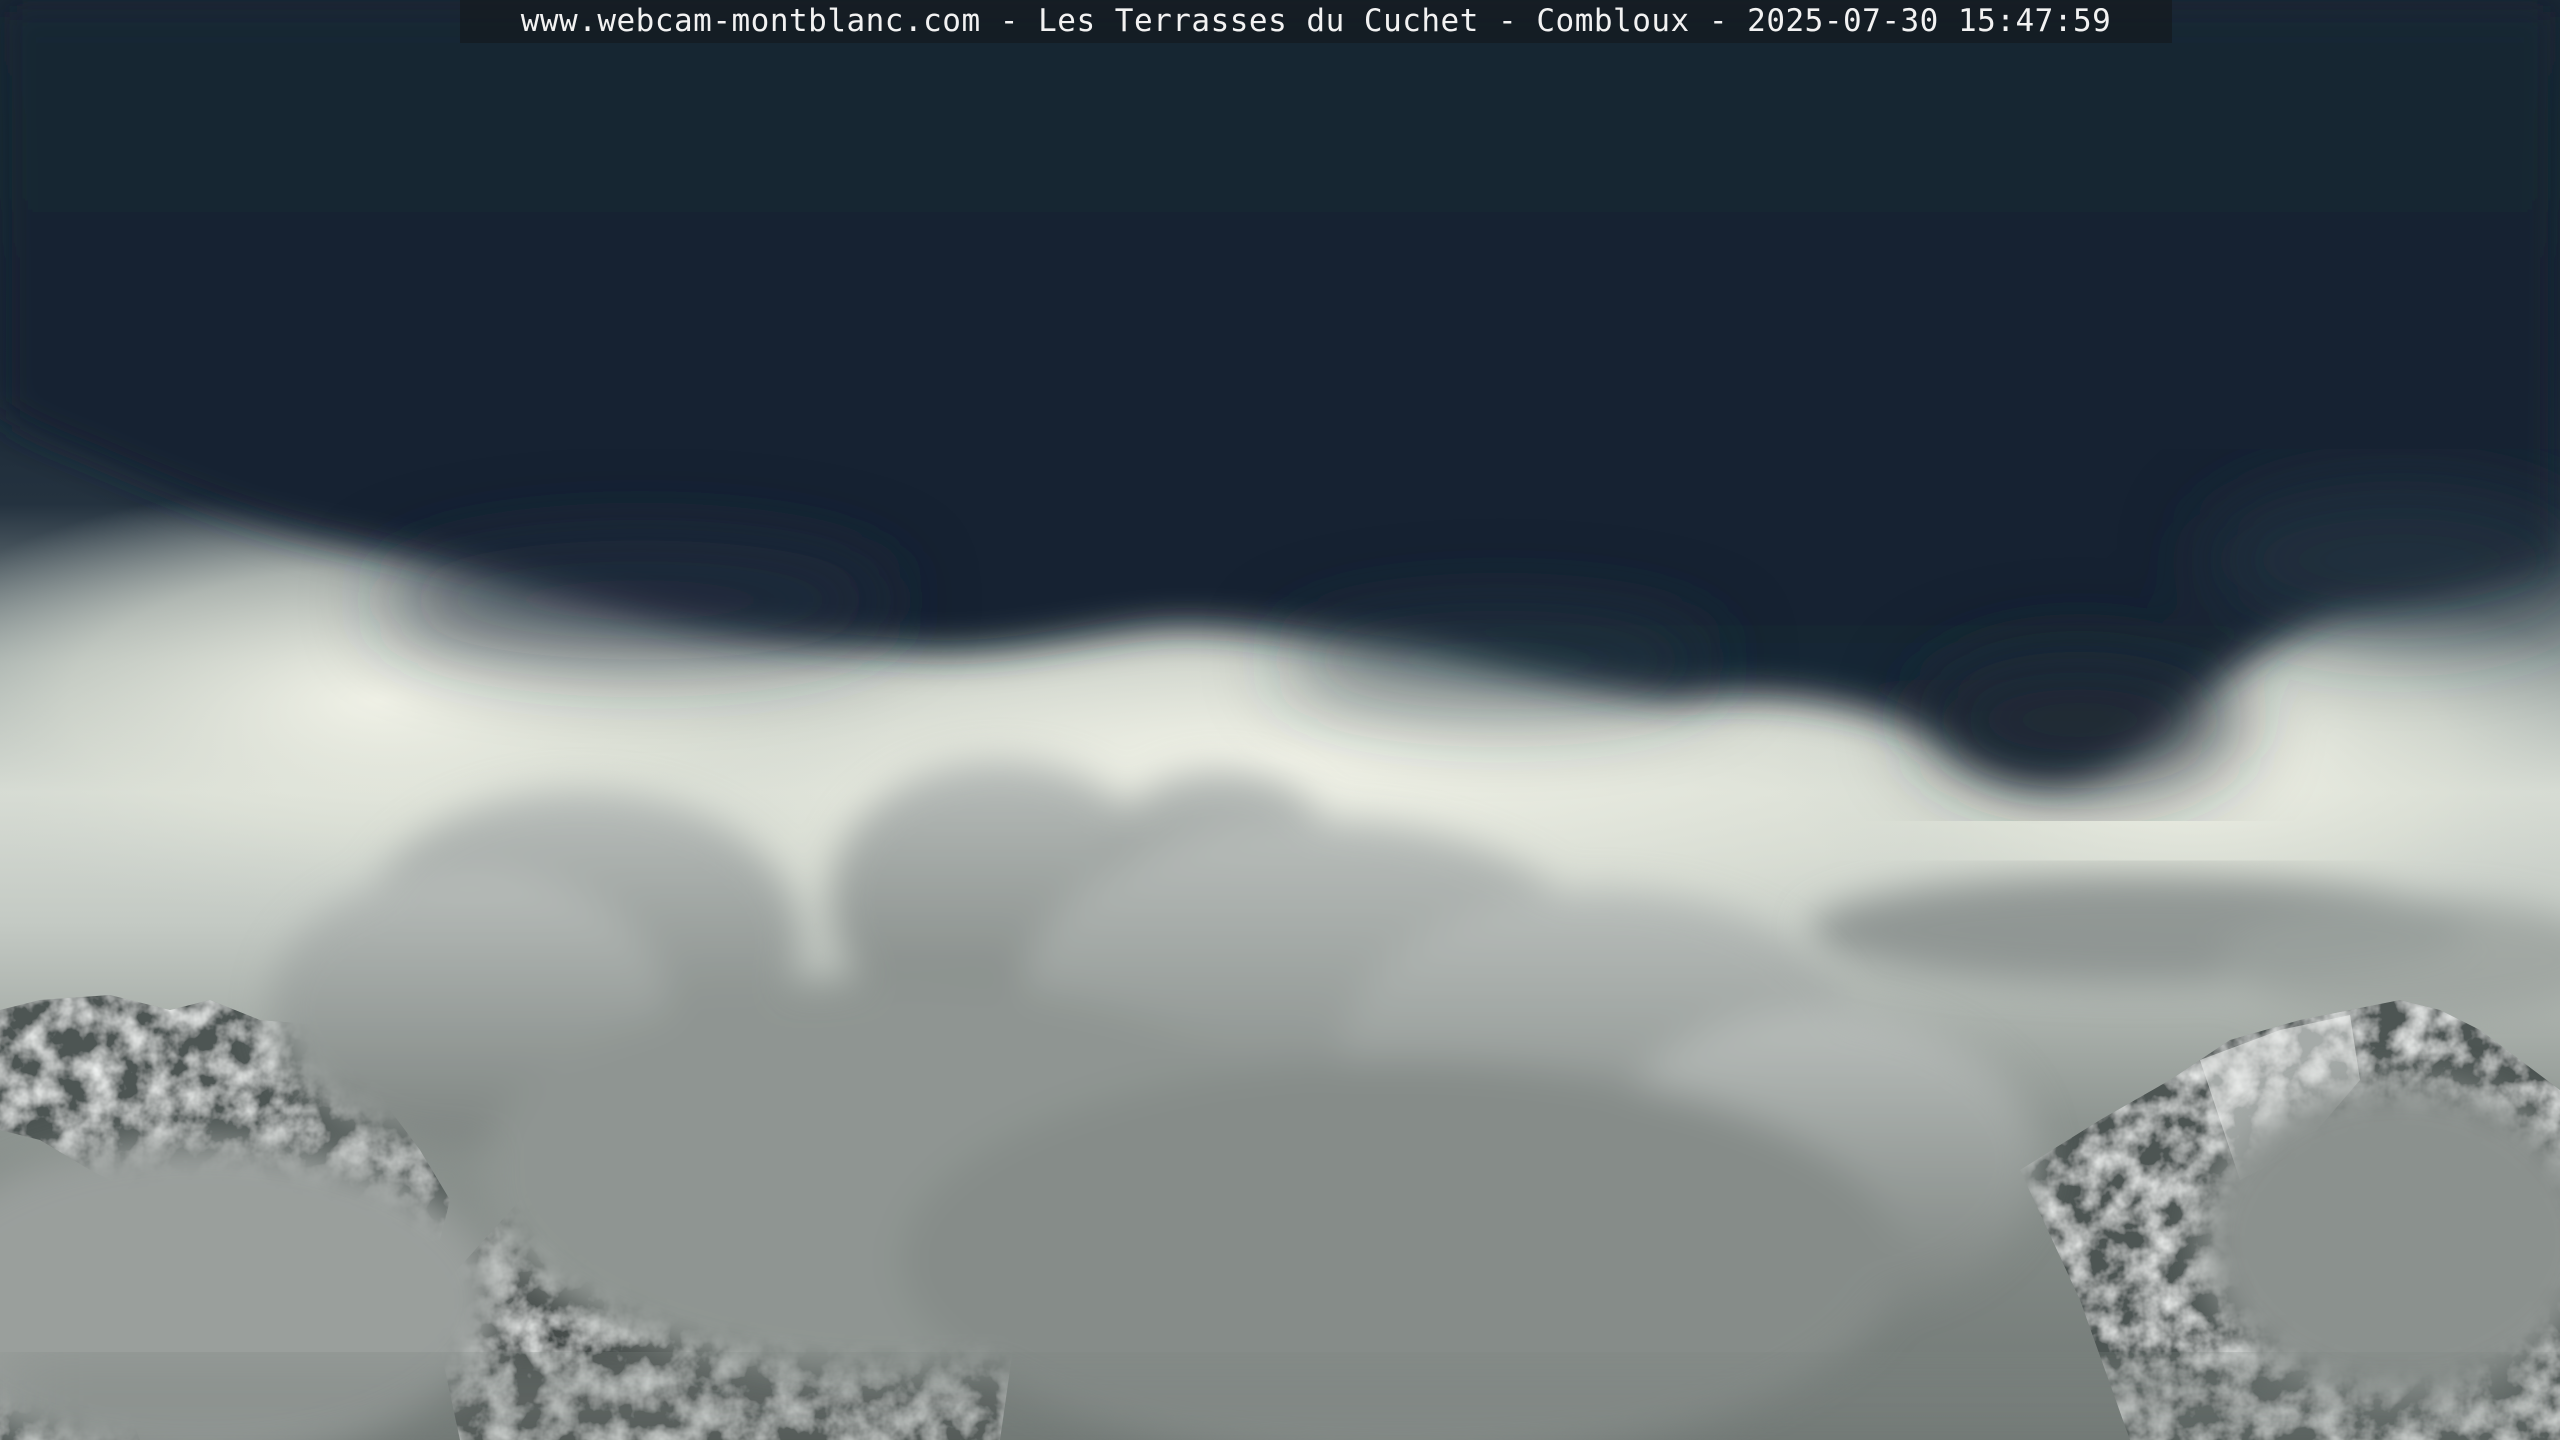 This screenshot has width=2560, height=1440. What do you see at coordinates (1280, 1400) in the screenshot?
I see `foreground-haze` at bounding box center [1280, 1400].